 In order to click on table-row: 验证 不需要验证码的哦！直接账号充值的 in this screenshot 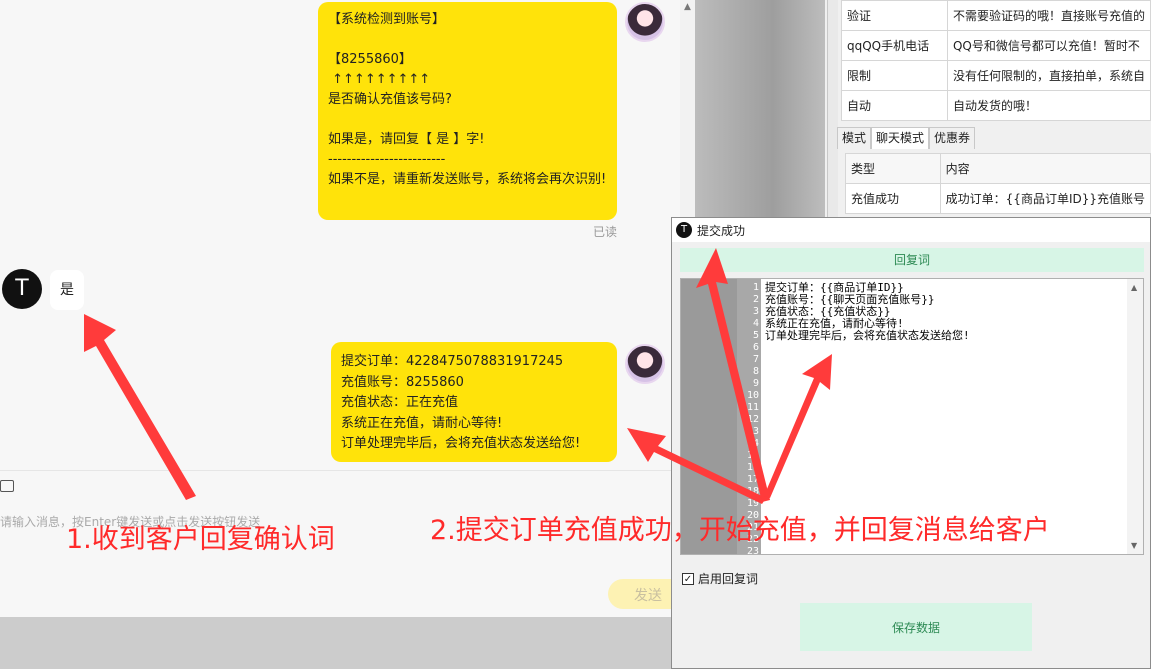, I will do `click(996, 15)`.